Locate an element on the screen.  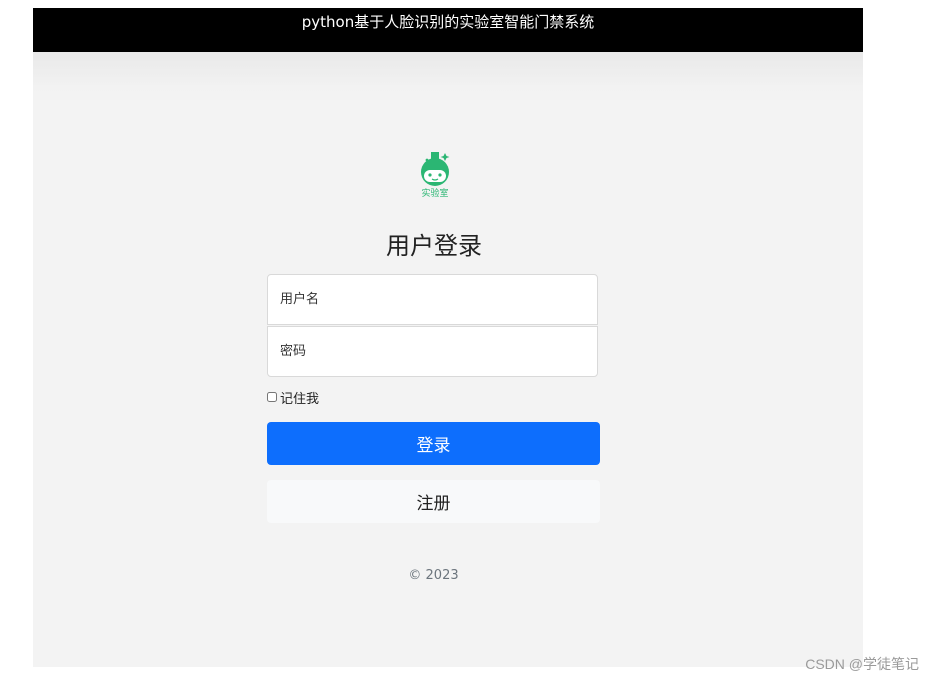
username-input is located at coordinates (432, 299).